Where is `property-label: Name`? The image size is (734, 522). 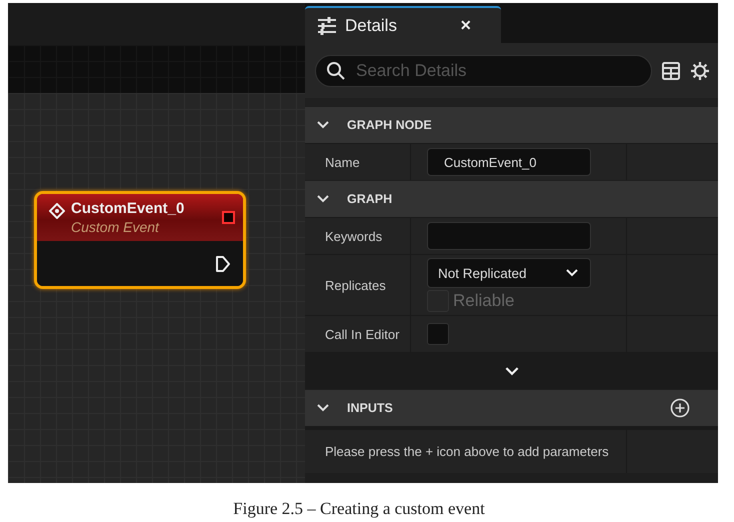 property-label: Name is located at coordinates (342, 162).